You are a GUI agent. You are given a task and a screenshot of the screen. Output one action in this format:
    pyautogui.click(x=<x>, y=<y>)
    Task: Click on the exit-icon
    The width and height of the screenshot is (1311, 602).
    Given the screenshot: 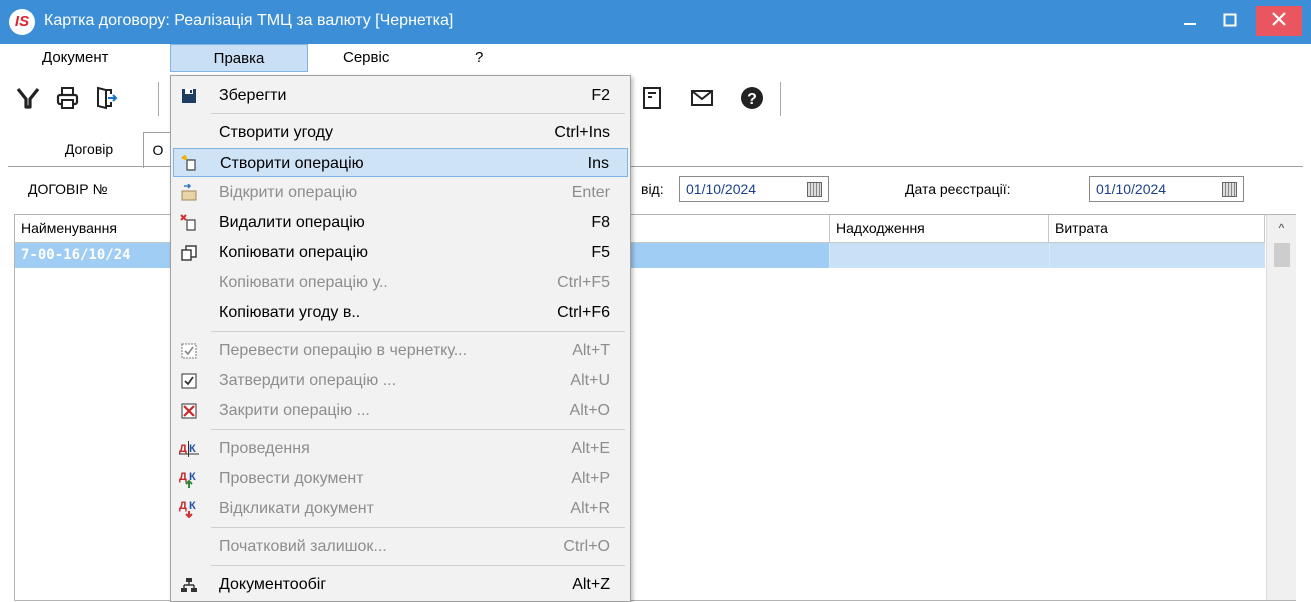 What is the action you would take?
    pyautogui.click(x=107, y=98)
    